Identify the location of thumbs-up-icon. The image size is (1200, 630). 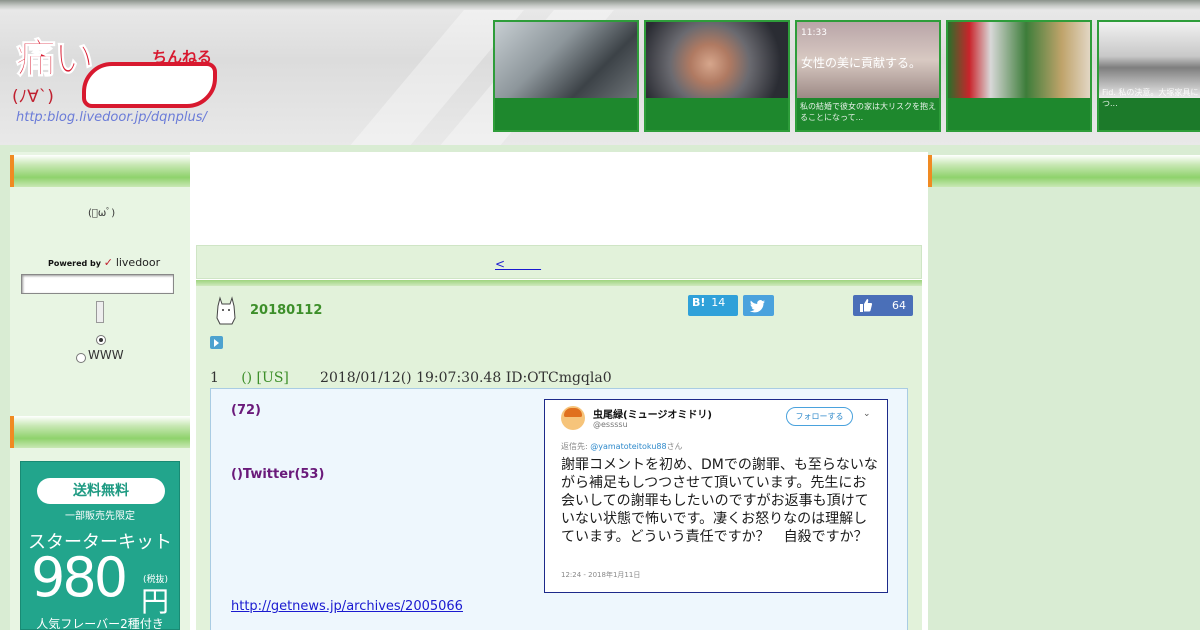
(866, 305).